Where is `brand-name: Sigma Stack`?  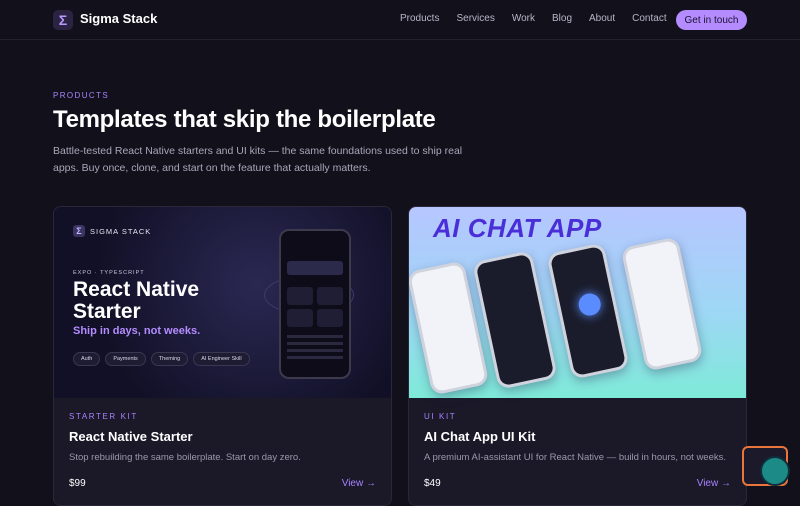
brand-name: Sigma Stack is located at coordinates (118, 18).